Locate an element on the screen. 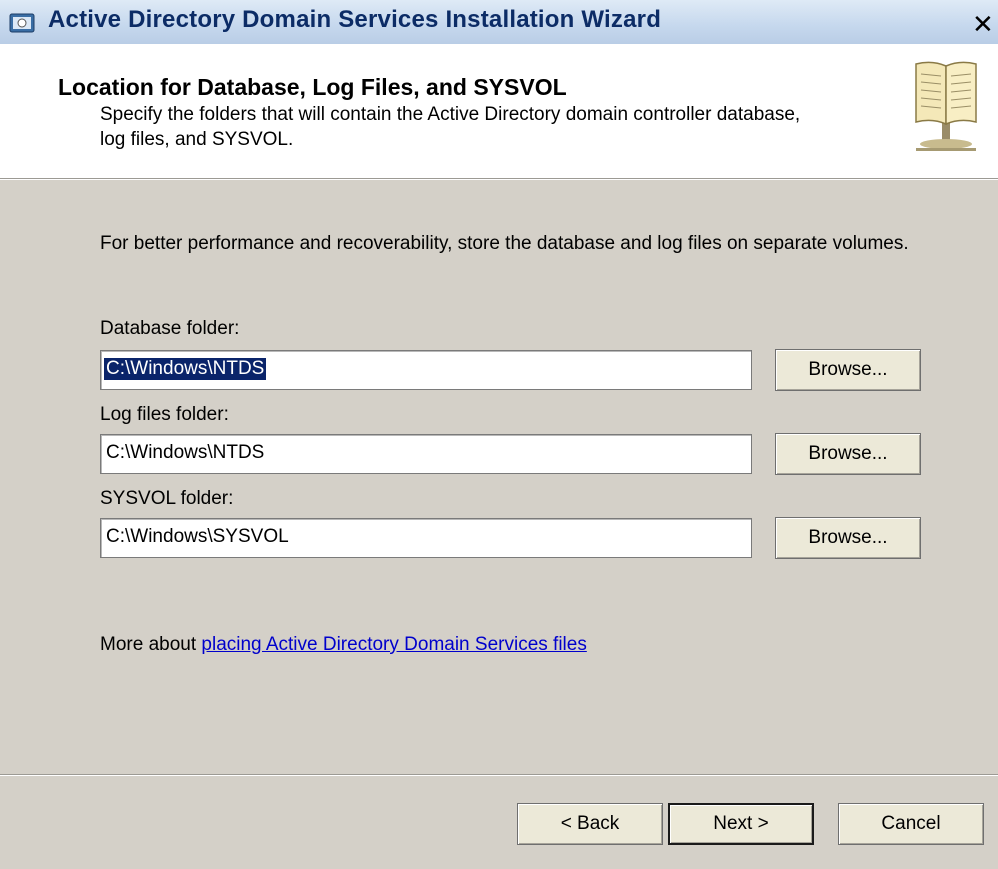 The width and height of the screenshot is (998, 869). sysvol-folder-input: C:\Windows\SYSVOL is located at coordinates (426, 538).